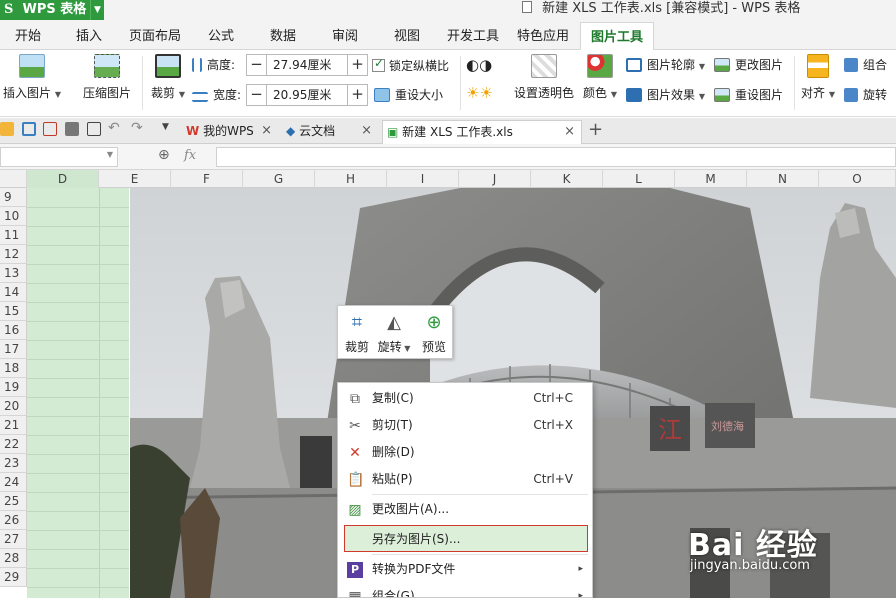 This screenshot has height=598, width=896. What do you see at coordinates (13, 444) in the screenshot?
I see `row-header: 22` at bounding box center [13, 444].